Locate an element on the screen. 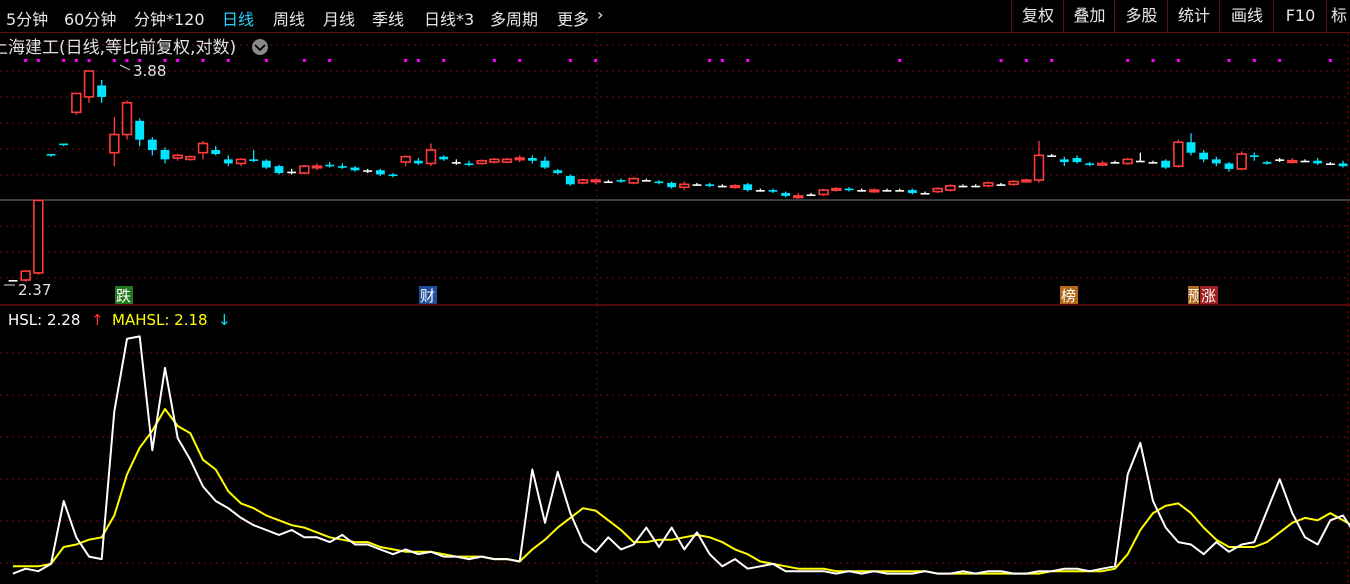 This screenshot has width=1350, height=584. hsl-label: HSL: 2.28 is located at coordinates (44, 320).